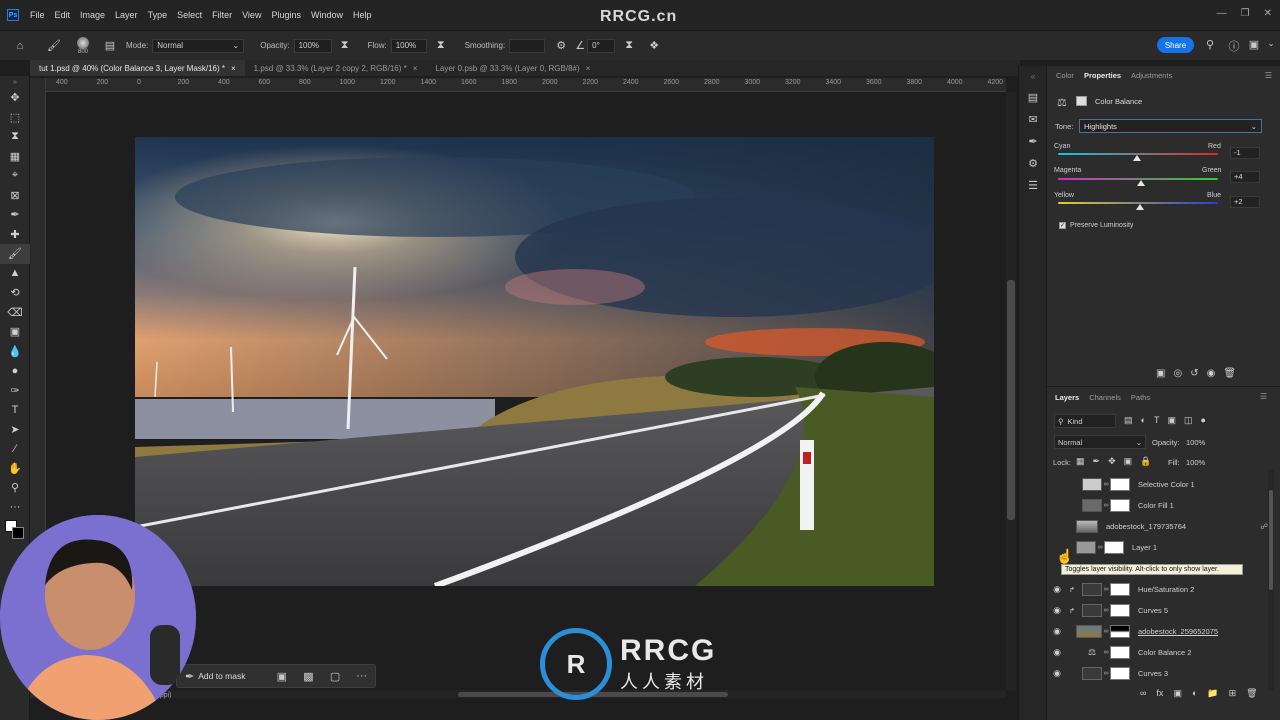 The width and height of the screenshot is (1280, 720). What do you see at coordinates (1210, 44) in the screenshot?
I see `search-icon: ⚲` at bounding box center [1210, 44].